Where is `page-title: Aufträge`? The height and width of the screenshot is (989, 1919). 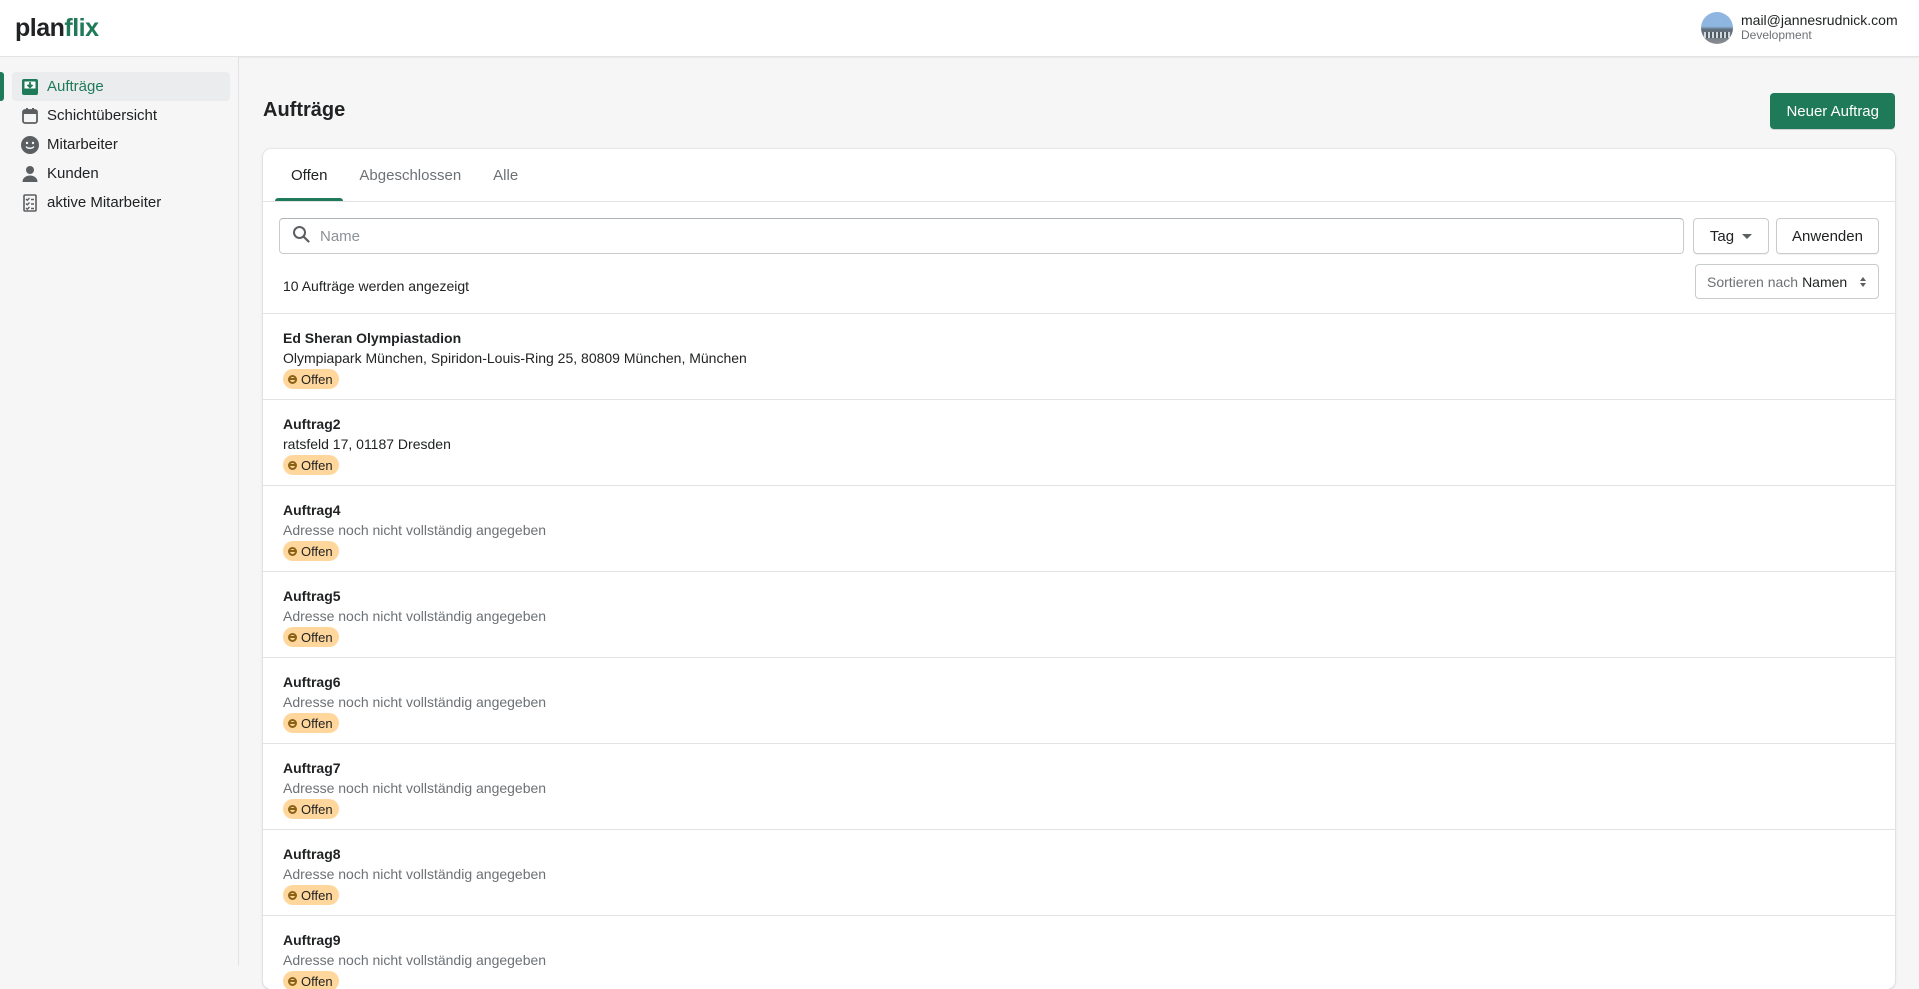
page-title: Aufträge is located at coordinates (304, 110).